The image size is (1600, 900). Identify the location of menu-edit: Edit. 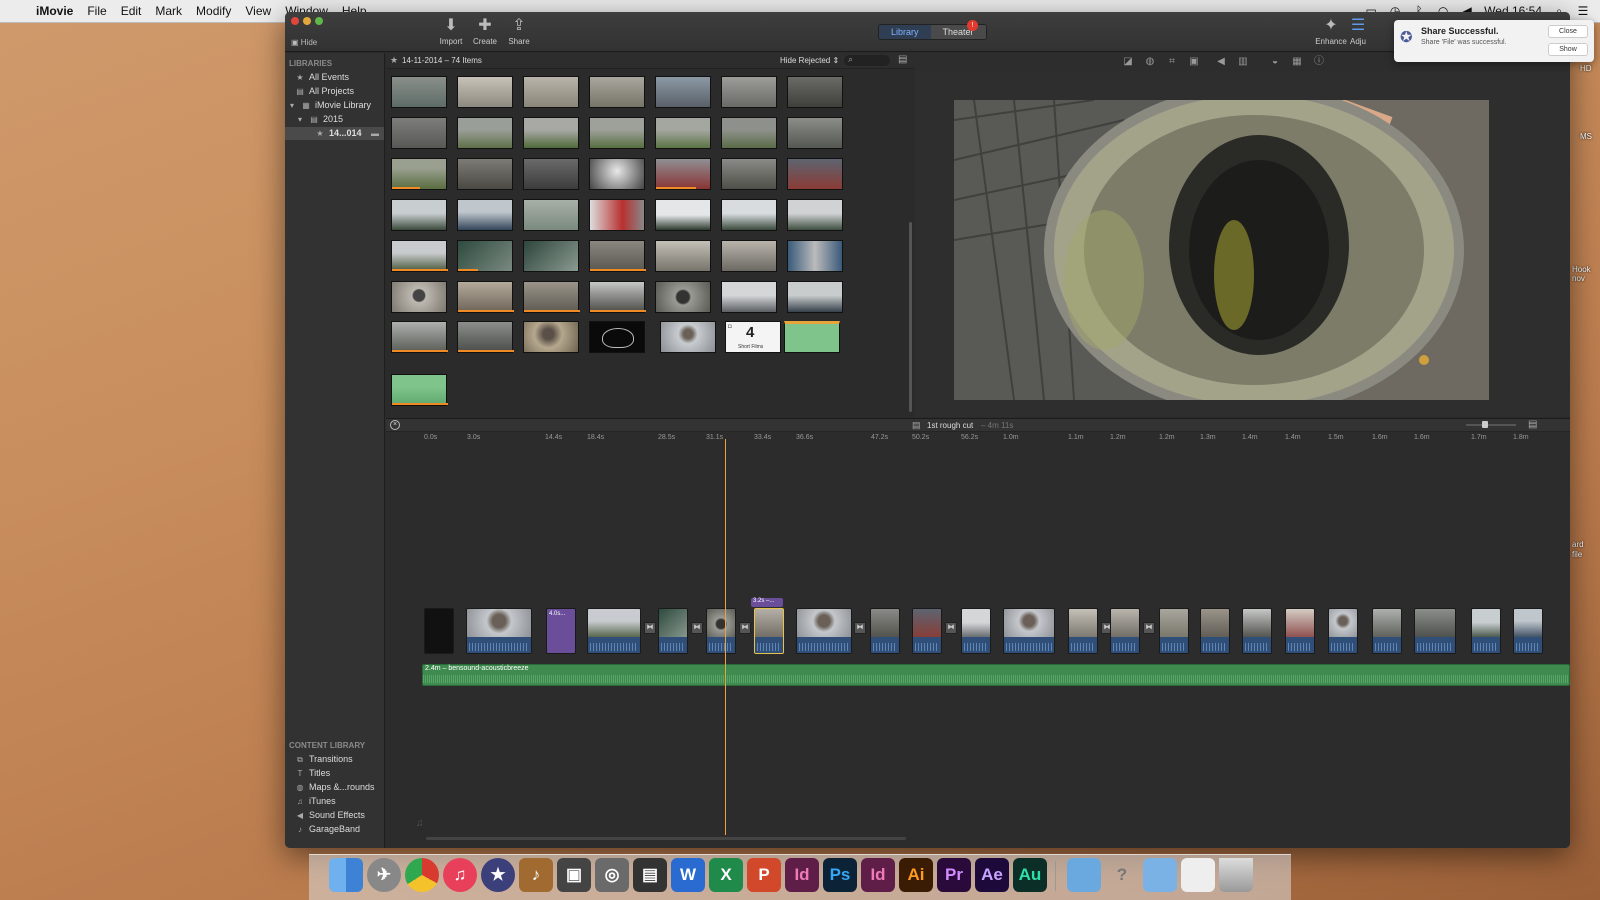
(131, 11).